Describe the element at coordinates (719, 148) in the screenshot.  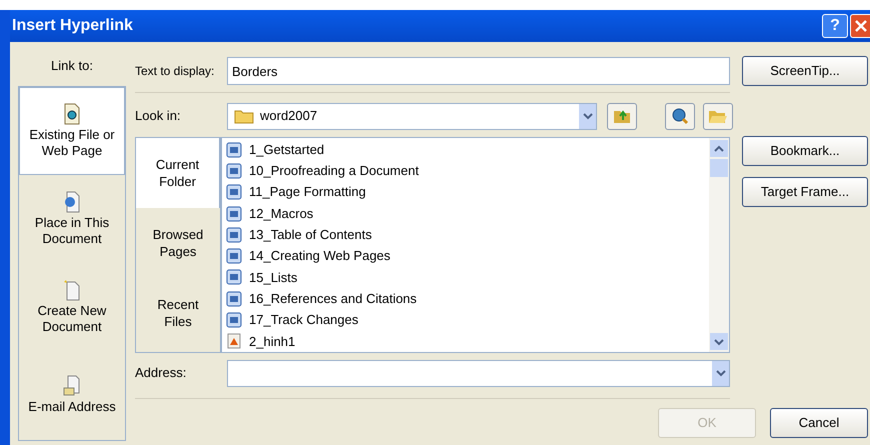
I see `scroll-up-icon` at that location.